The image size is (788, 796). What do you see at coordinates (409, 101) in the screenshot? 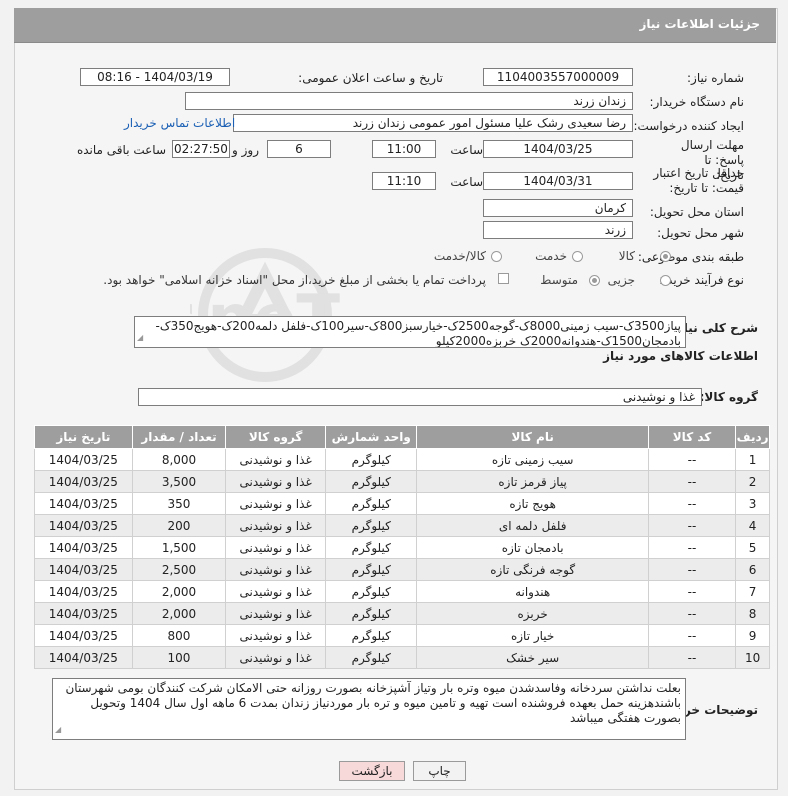
I see `buyer-org-field: زندان زرند` at bounding box center [409, 101].